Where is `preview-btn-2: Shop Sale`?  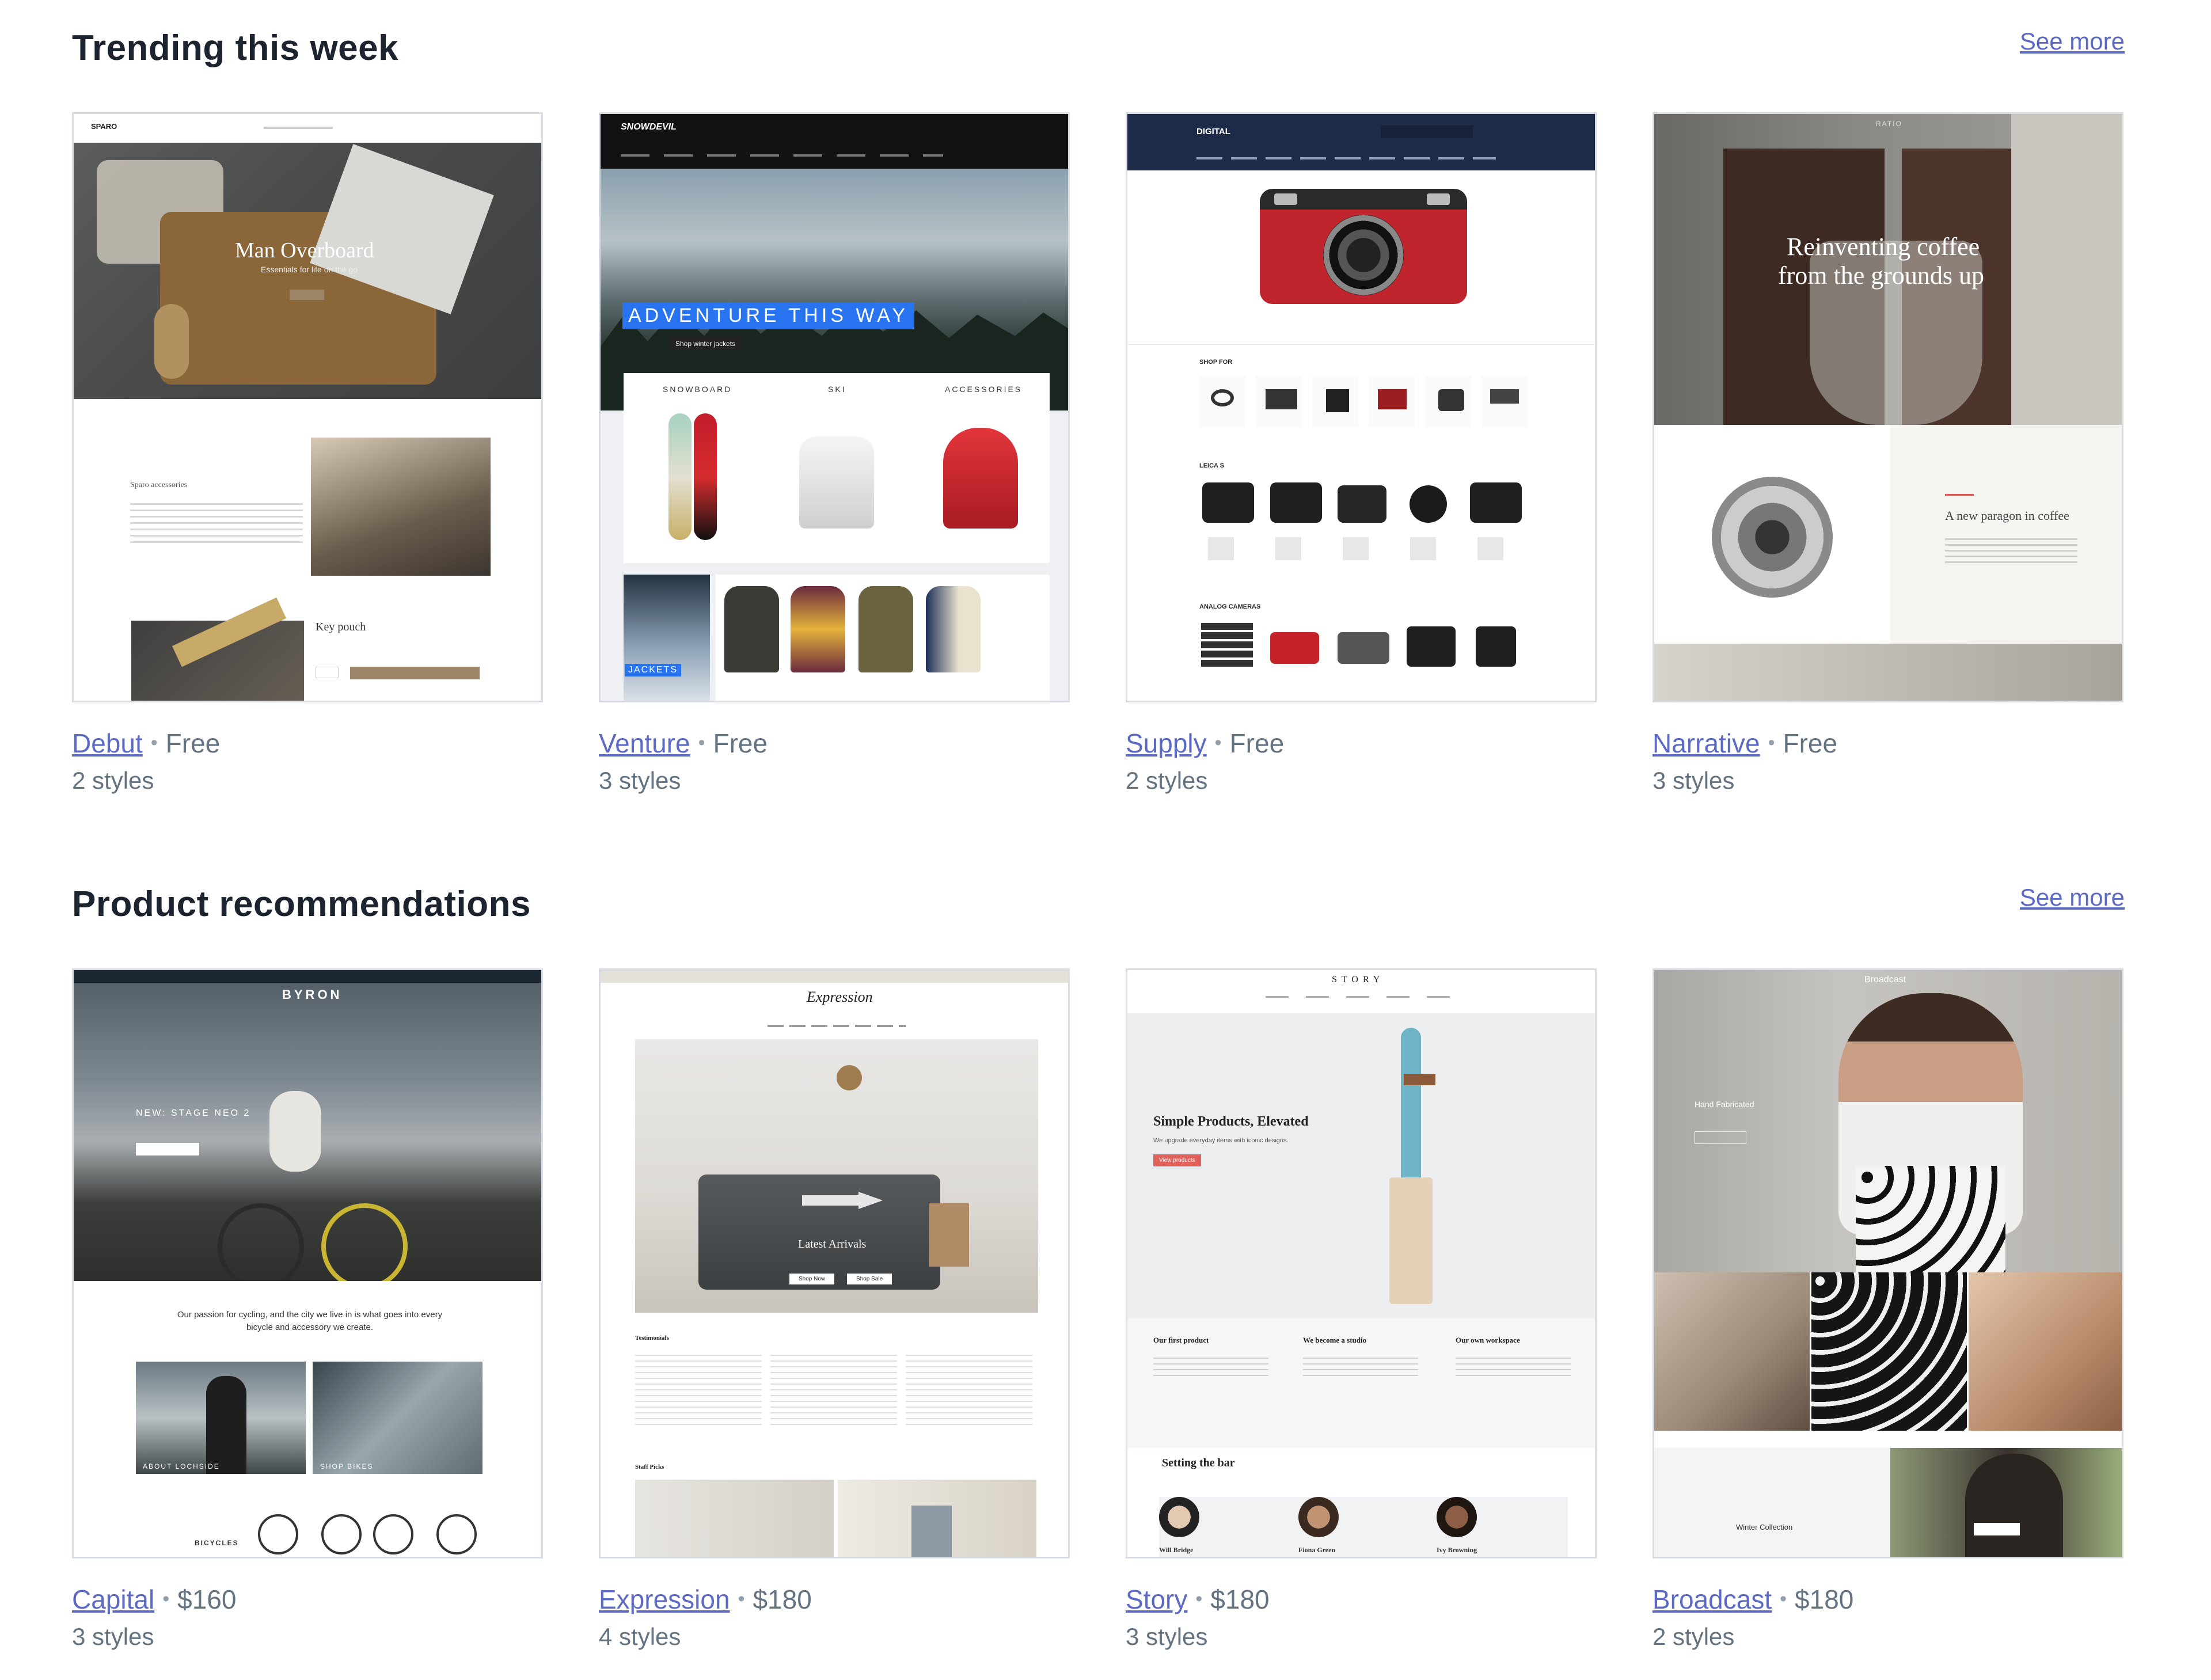 preview-btn-2: Shop Sale is located at coordinates (870, 1279).